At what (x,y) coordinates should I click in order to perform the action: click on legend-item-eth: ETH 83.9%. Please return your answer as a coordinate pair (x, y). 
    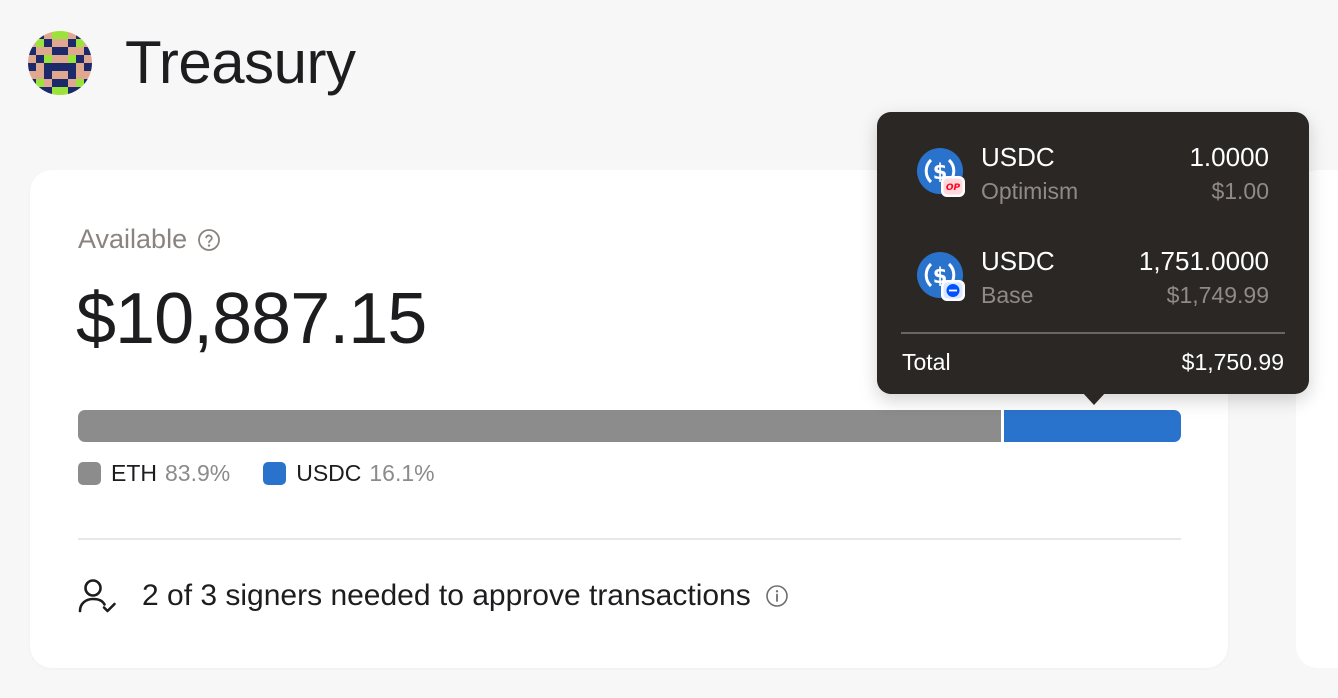
    Looking at the image, I should click on (154, 473).